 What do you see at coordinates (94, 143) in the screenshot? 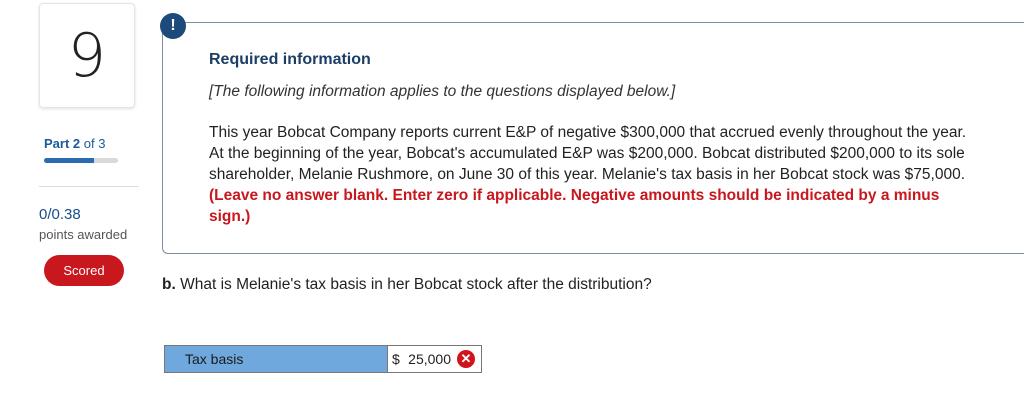
I see `part-total: of 3` at bounding box center [94, 143].